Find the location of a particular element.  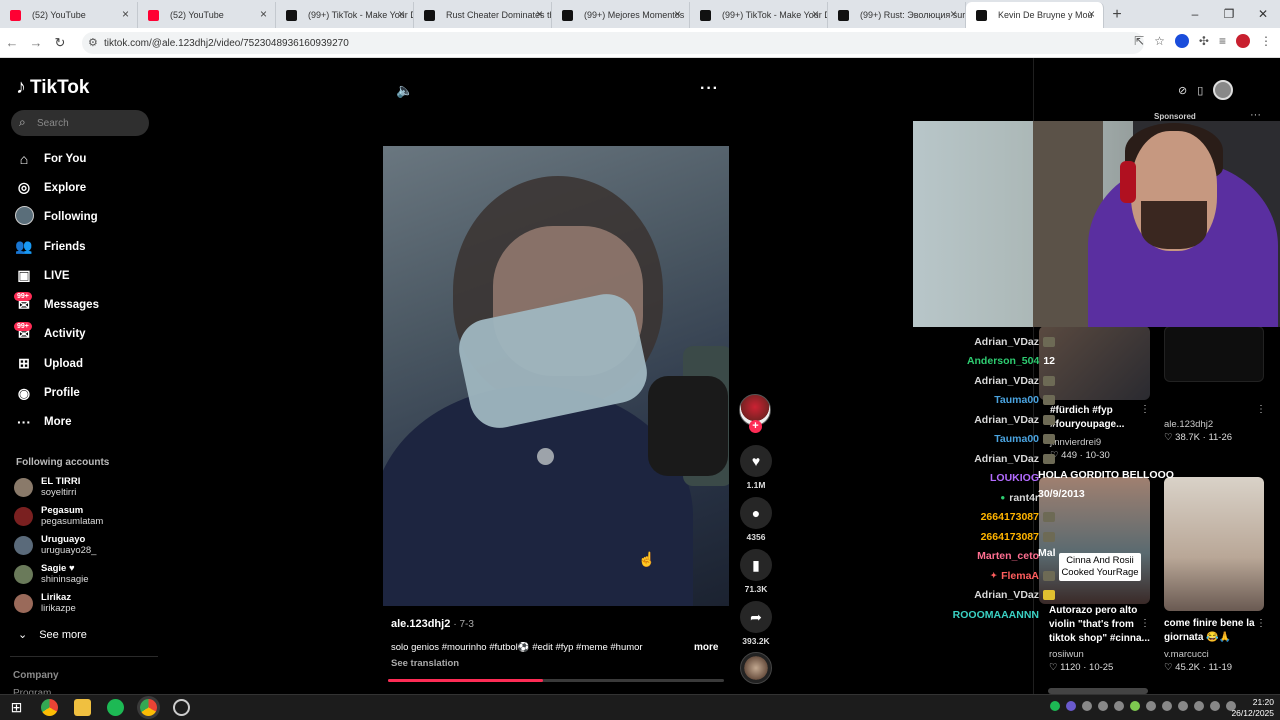

close-window-icon: ✕ is located at coordinates (1263, 14).